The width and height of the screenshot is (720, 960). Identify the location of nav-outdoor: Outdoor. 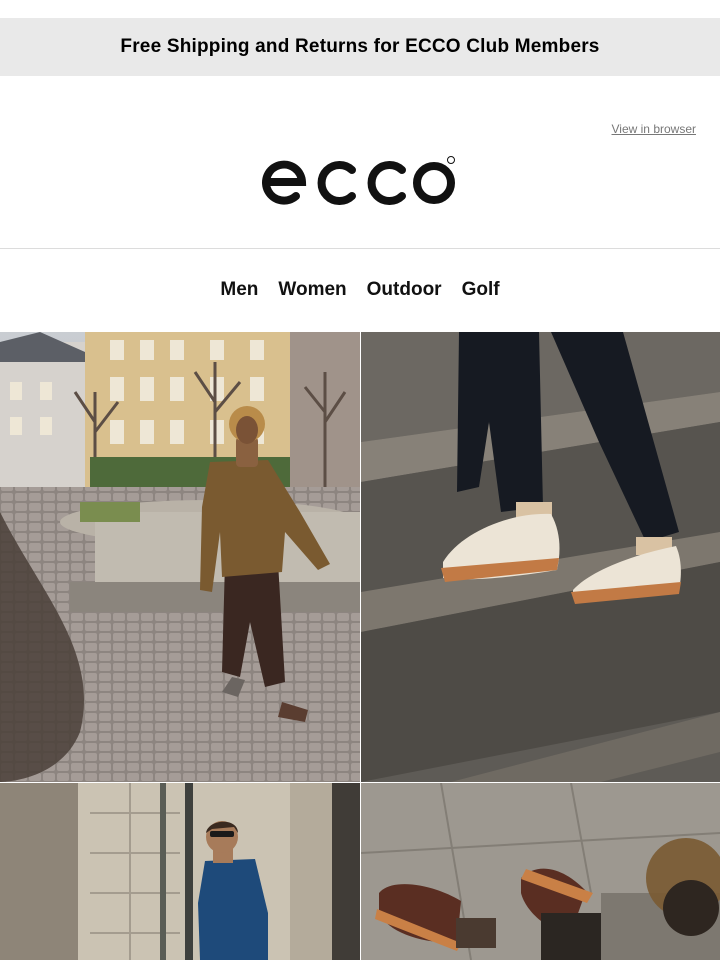
(404, 290).